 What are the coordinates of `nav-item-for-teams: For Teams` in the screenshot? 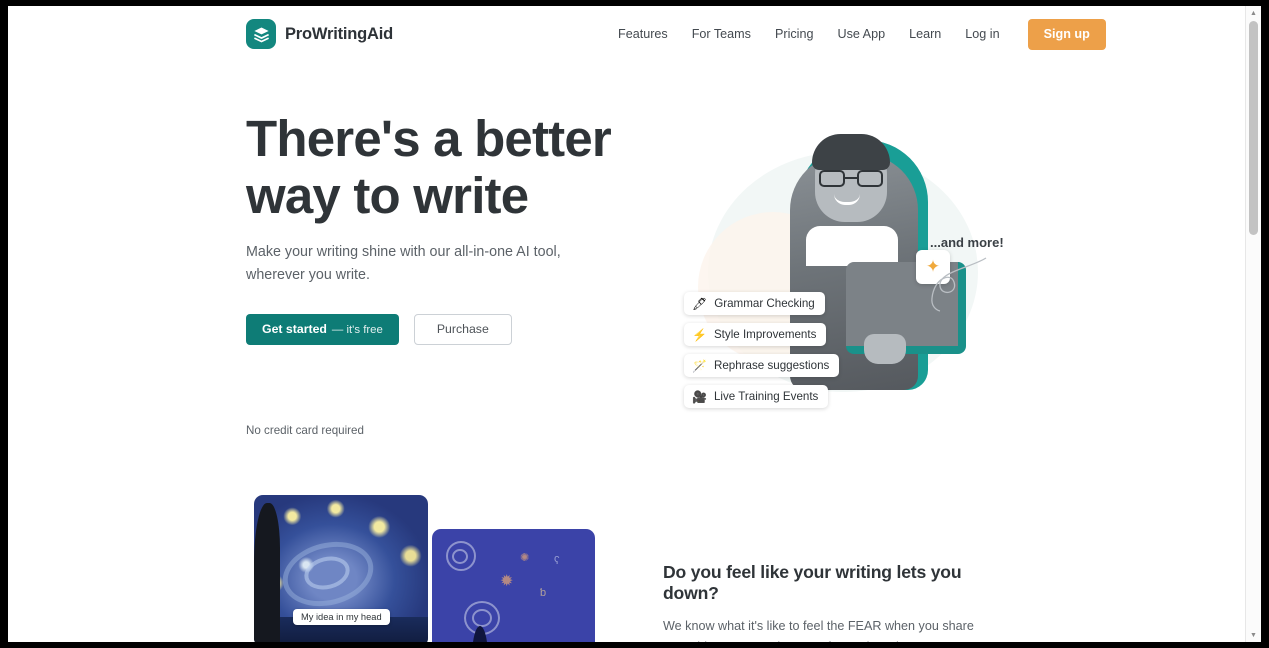 It's located at (721, 34).